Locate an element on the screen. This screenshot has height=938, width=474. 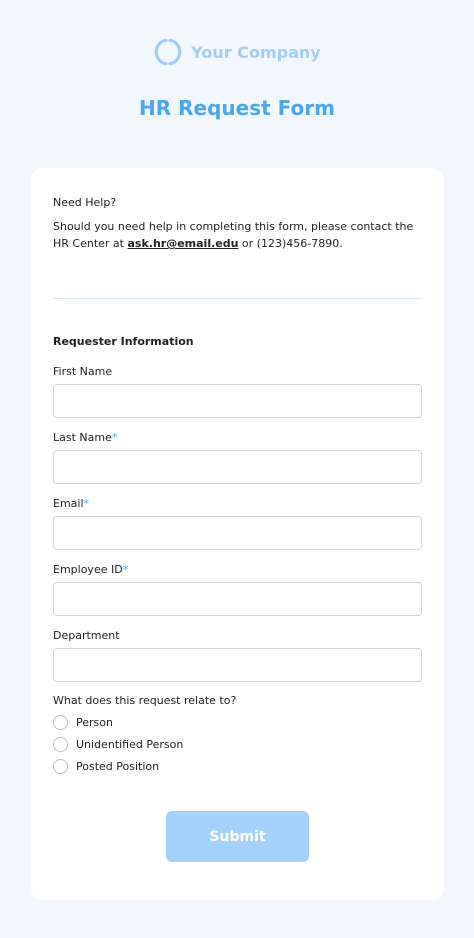
help-text-after: or (123)456-7890. is located at coordinates (290, 243).